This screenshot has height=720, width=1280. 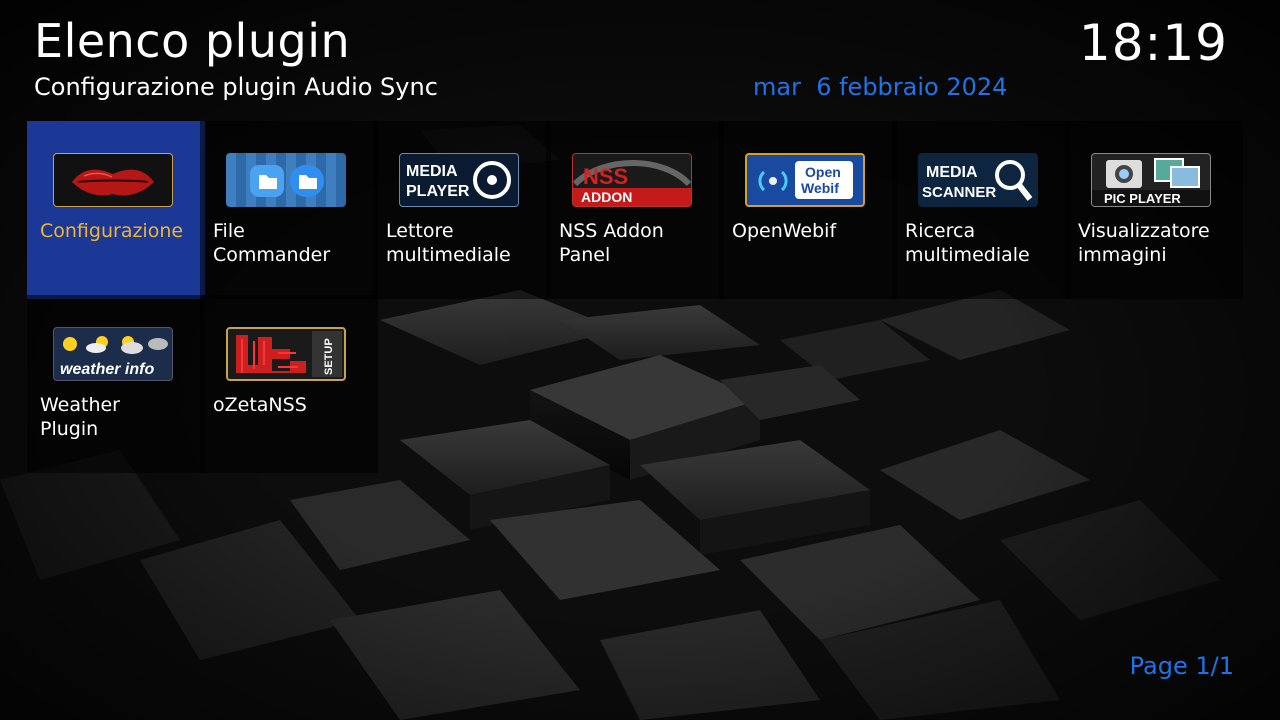 I want to click on plugin-label: oZetaNSS, so click(x=260, y=405).